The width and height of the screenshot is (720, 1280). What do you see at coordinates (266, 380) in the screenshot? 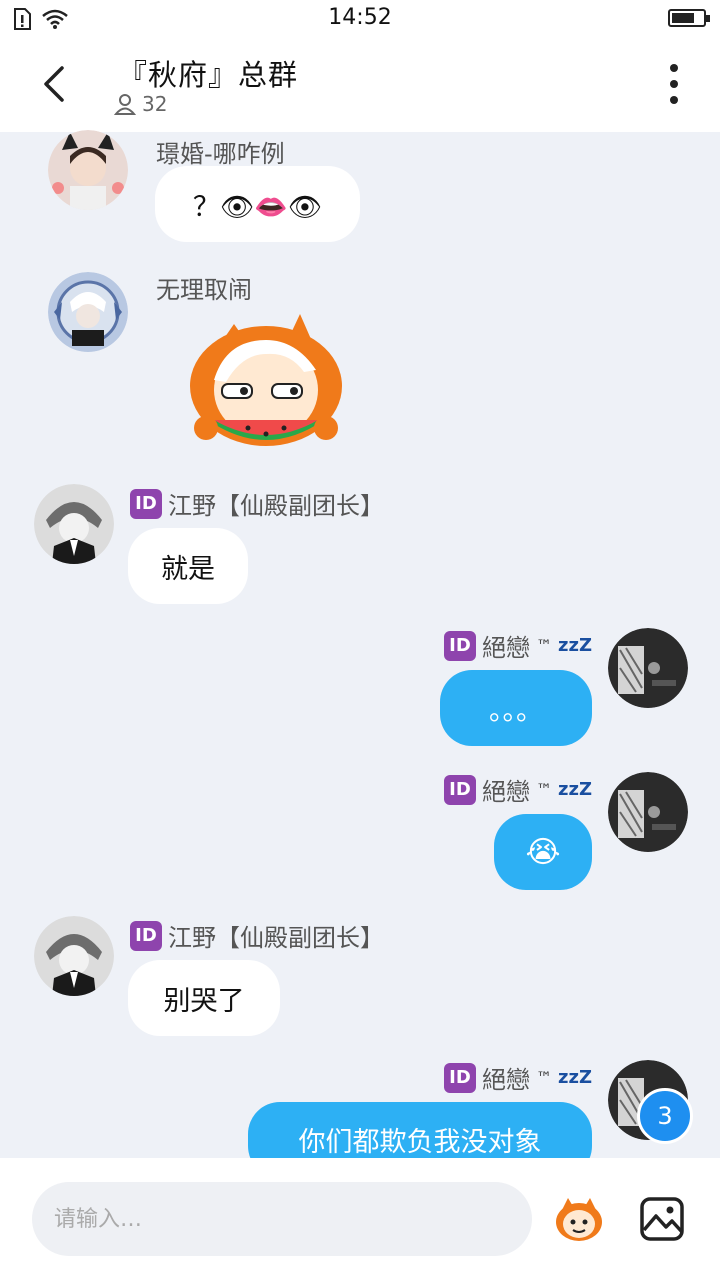
I see `watermelon-eating-sticker` at bounding box center [266, 380].